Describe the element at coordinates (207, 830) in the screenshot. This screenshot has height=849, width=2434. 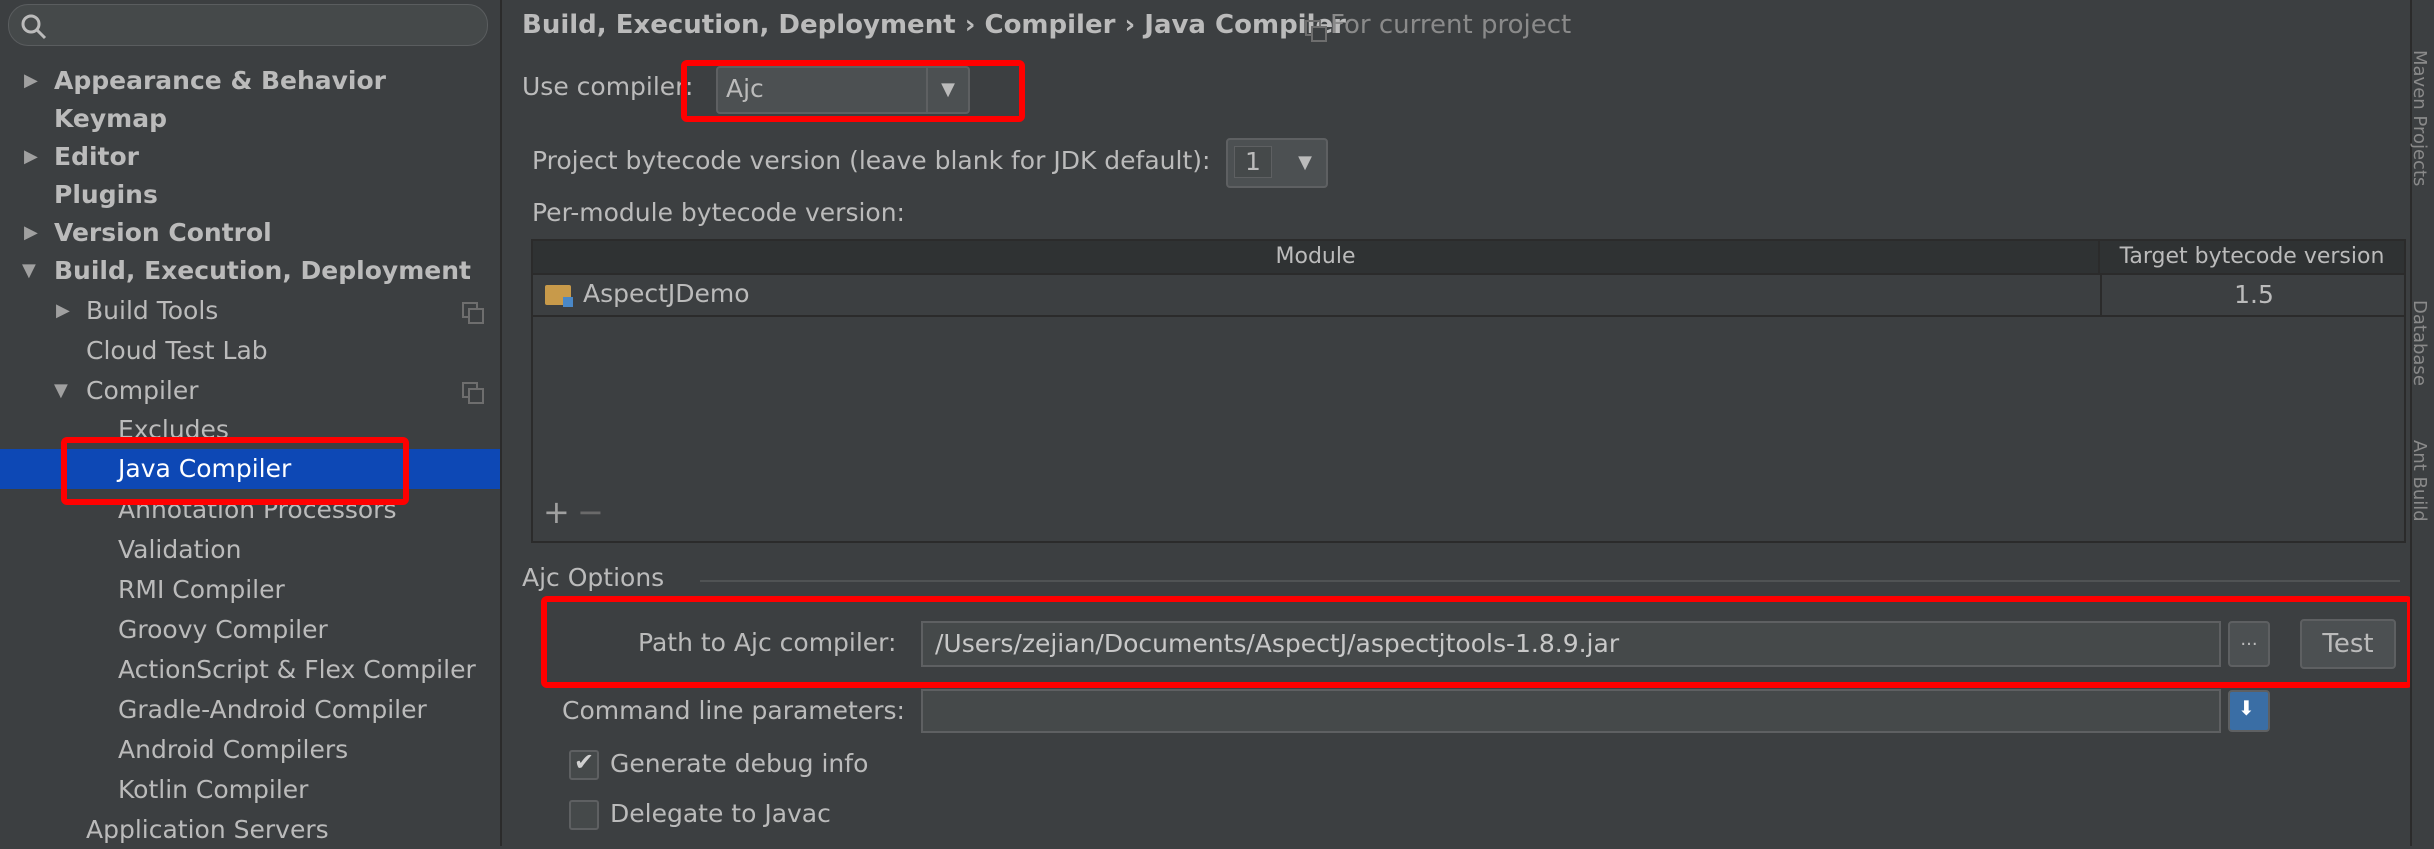
I see `sidebar-item-application-servers: Application Servers` at that location.